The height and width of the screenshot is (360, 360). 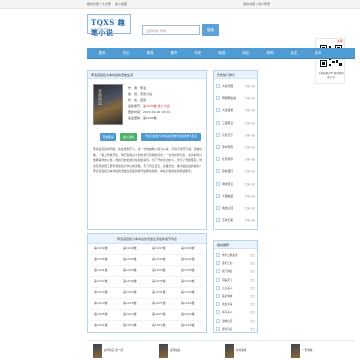 I want to click on qr-close-button: 关闭, so click(x=340, y=41).